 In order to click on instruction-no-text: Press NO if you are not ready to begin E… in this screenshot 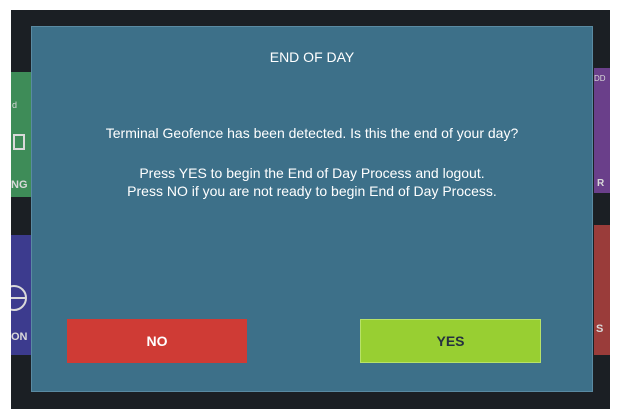, I will do `click(312, 191)`.